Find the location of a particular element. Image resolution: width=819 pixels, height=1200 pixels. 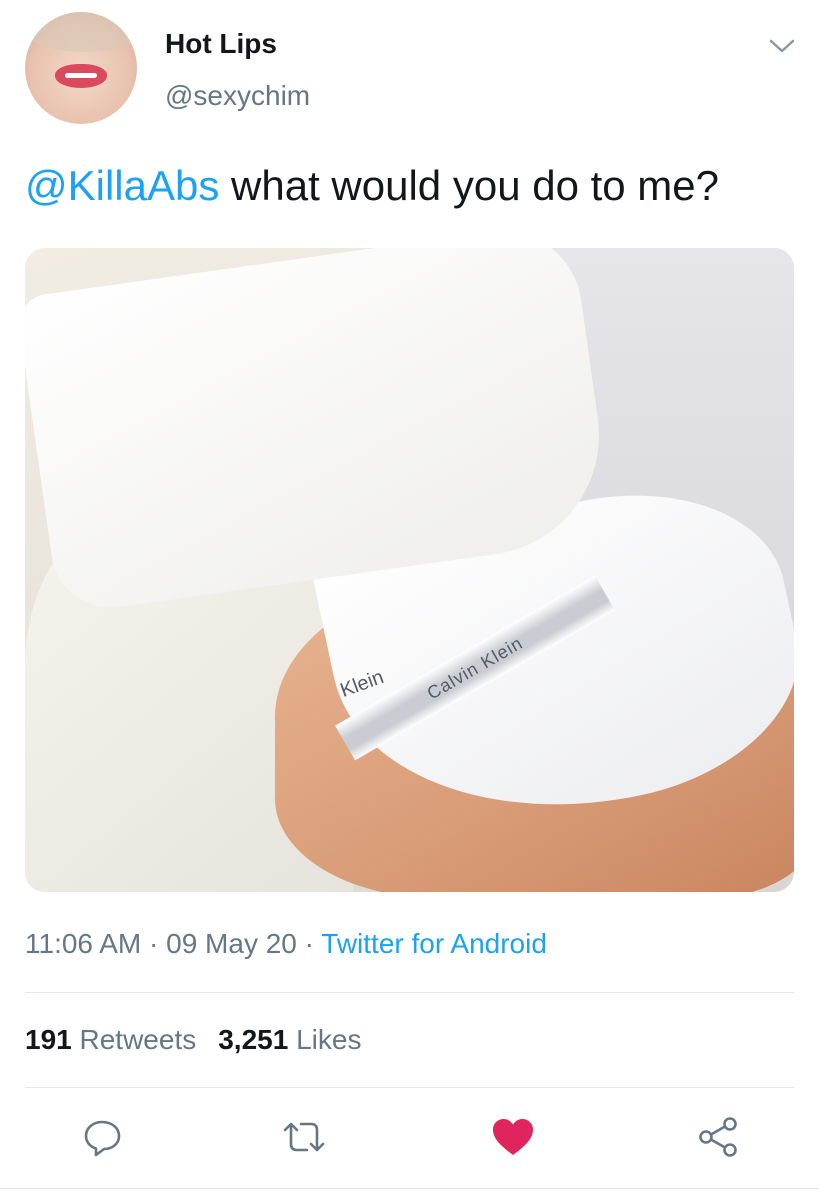

likes-label: Likes is located at coordinates (329, 1039).